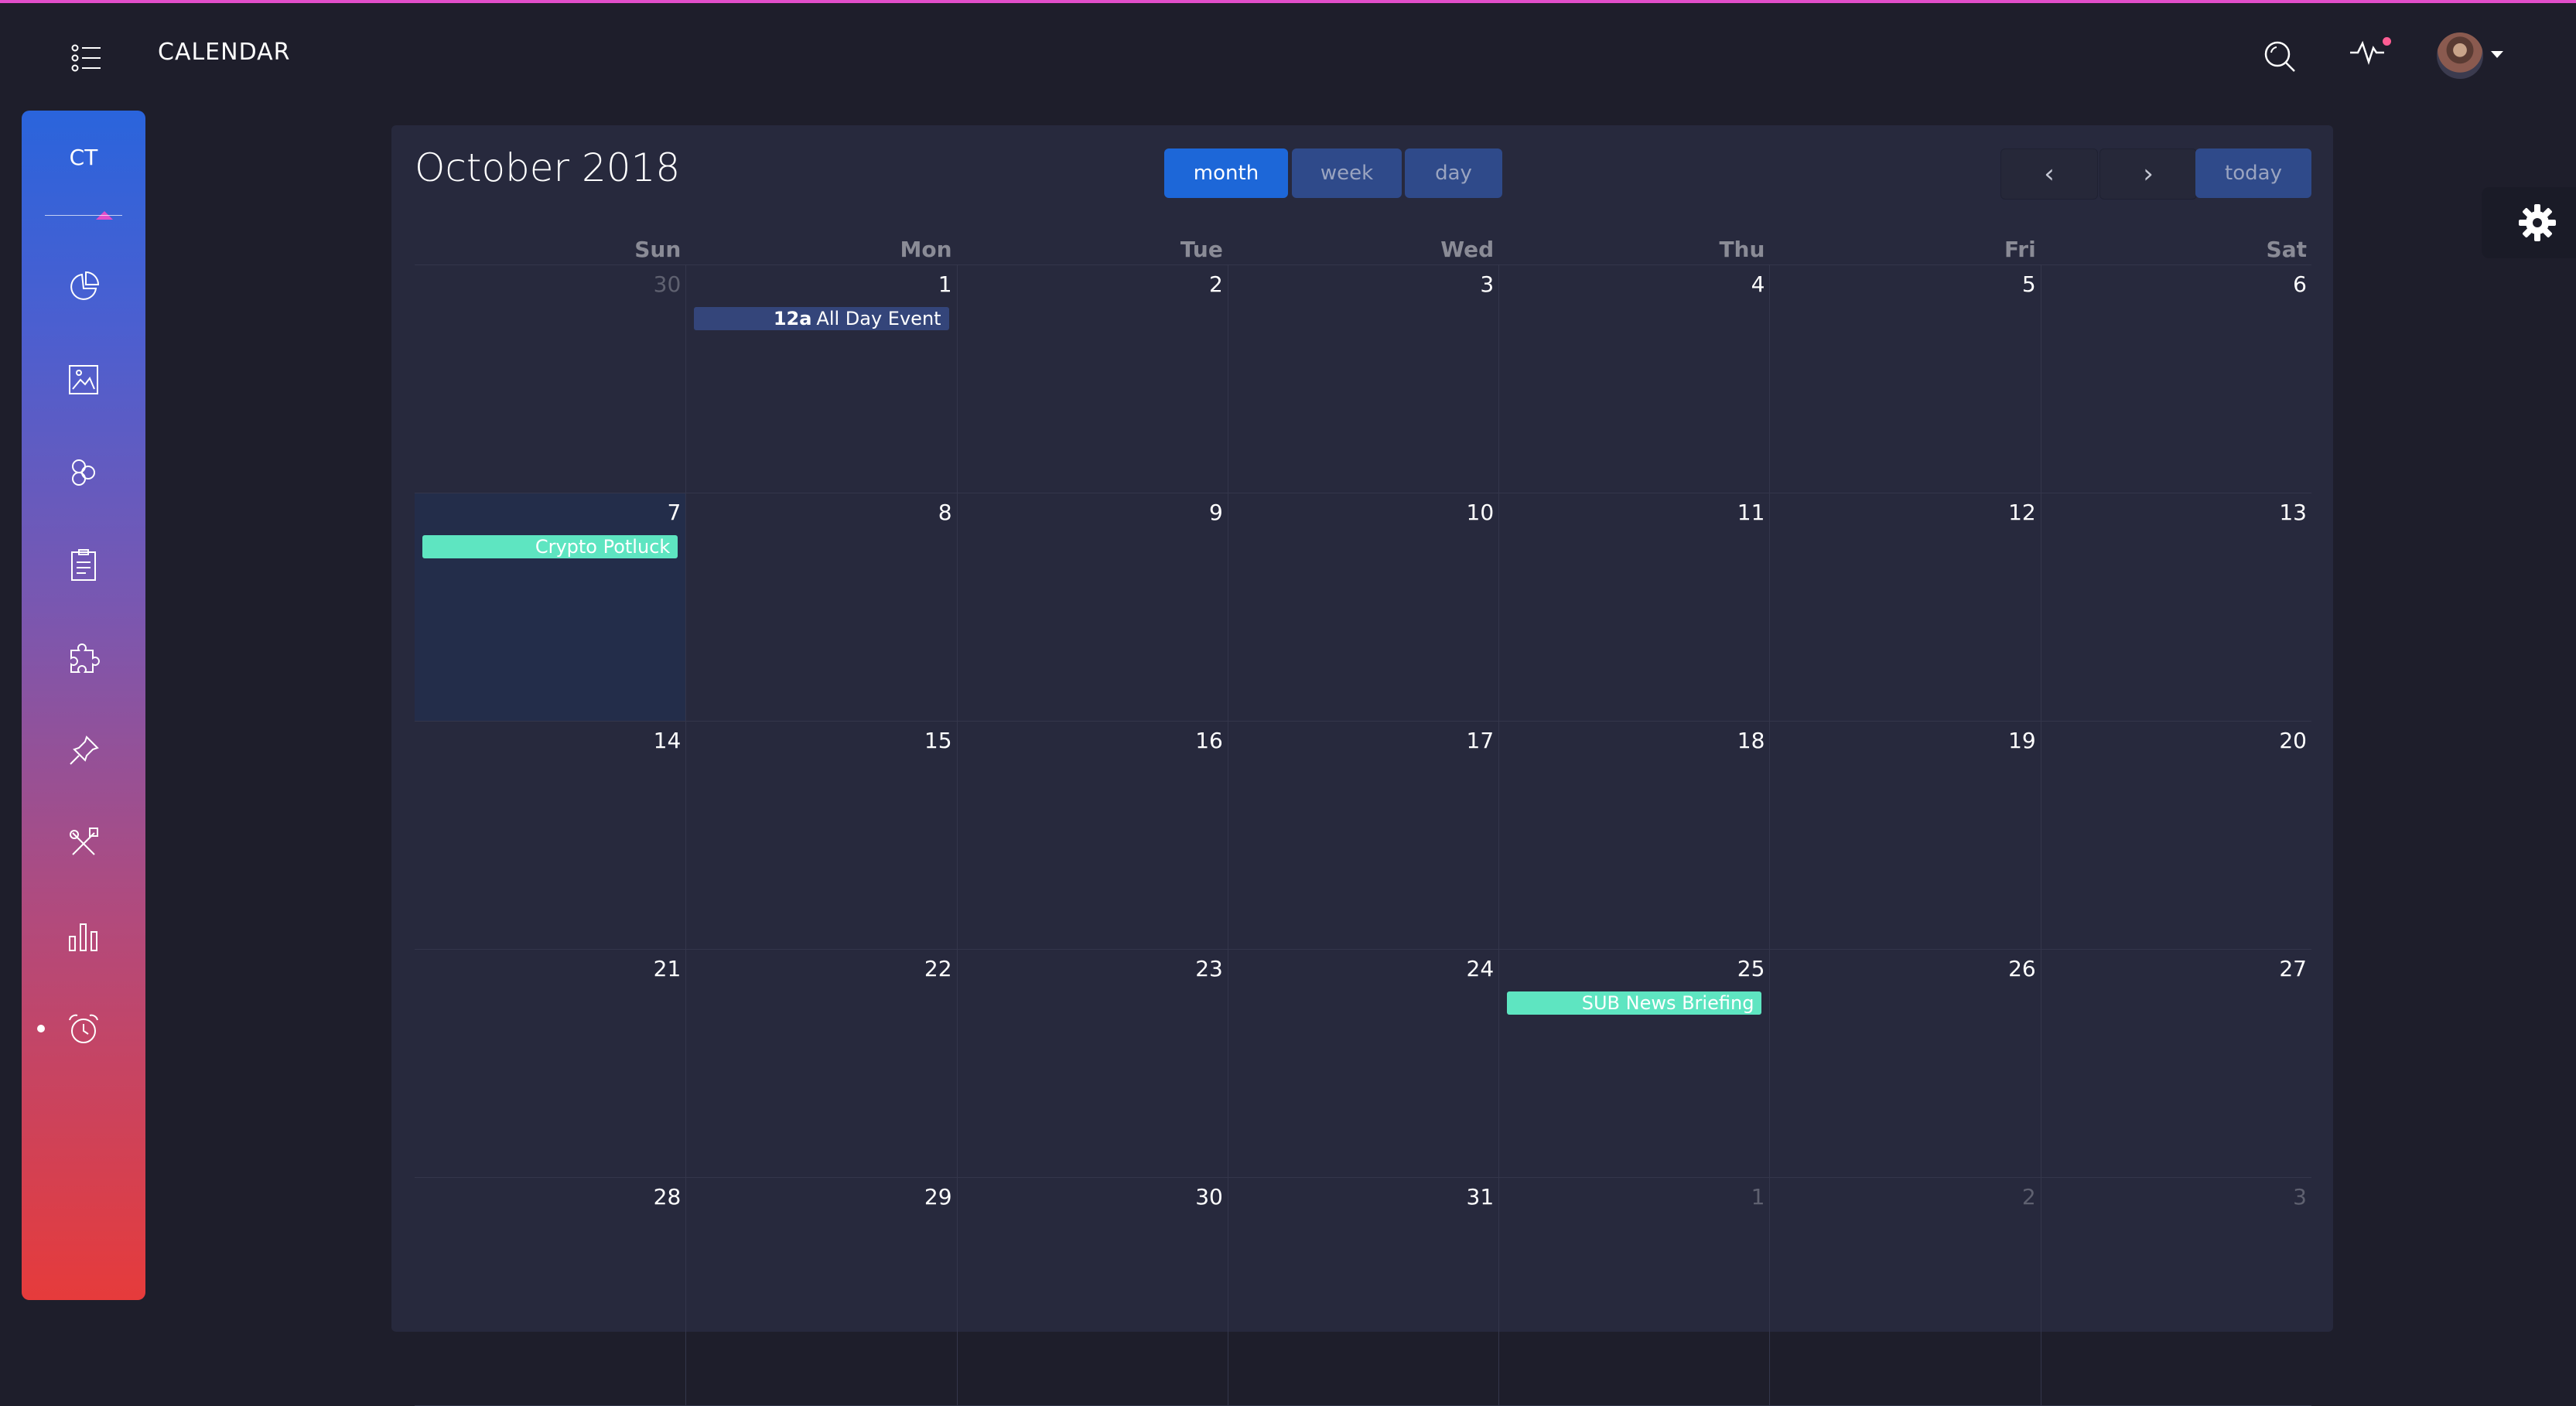 The width and height of the screenshot is (2576, 1406). What do you see at coordinates (668, 1197) in the screenshot?
I see `day-number: 28` at bounding box center [668, 1197].